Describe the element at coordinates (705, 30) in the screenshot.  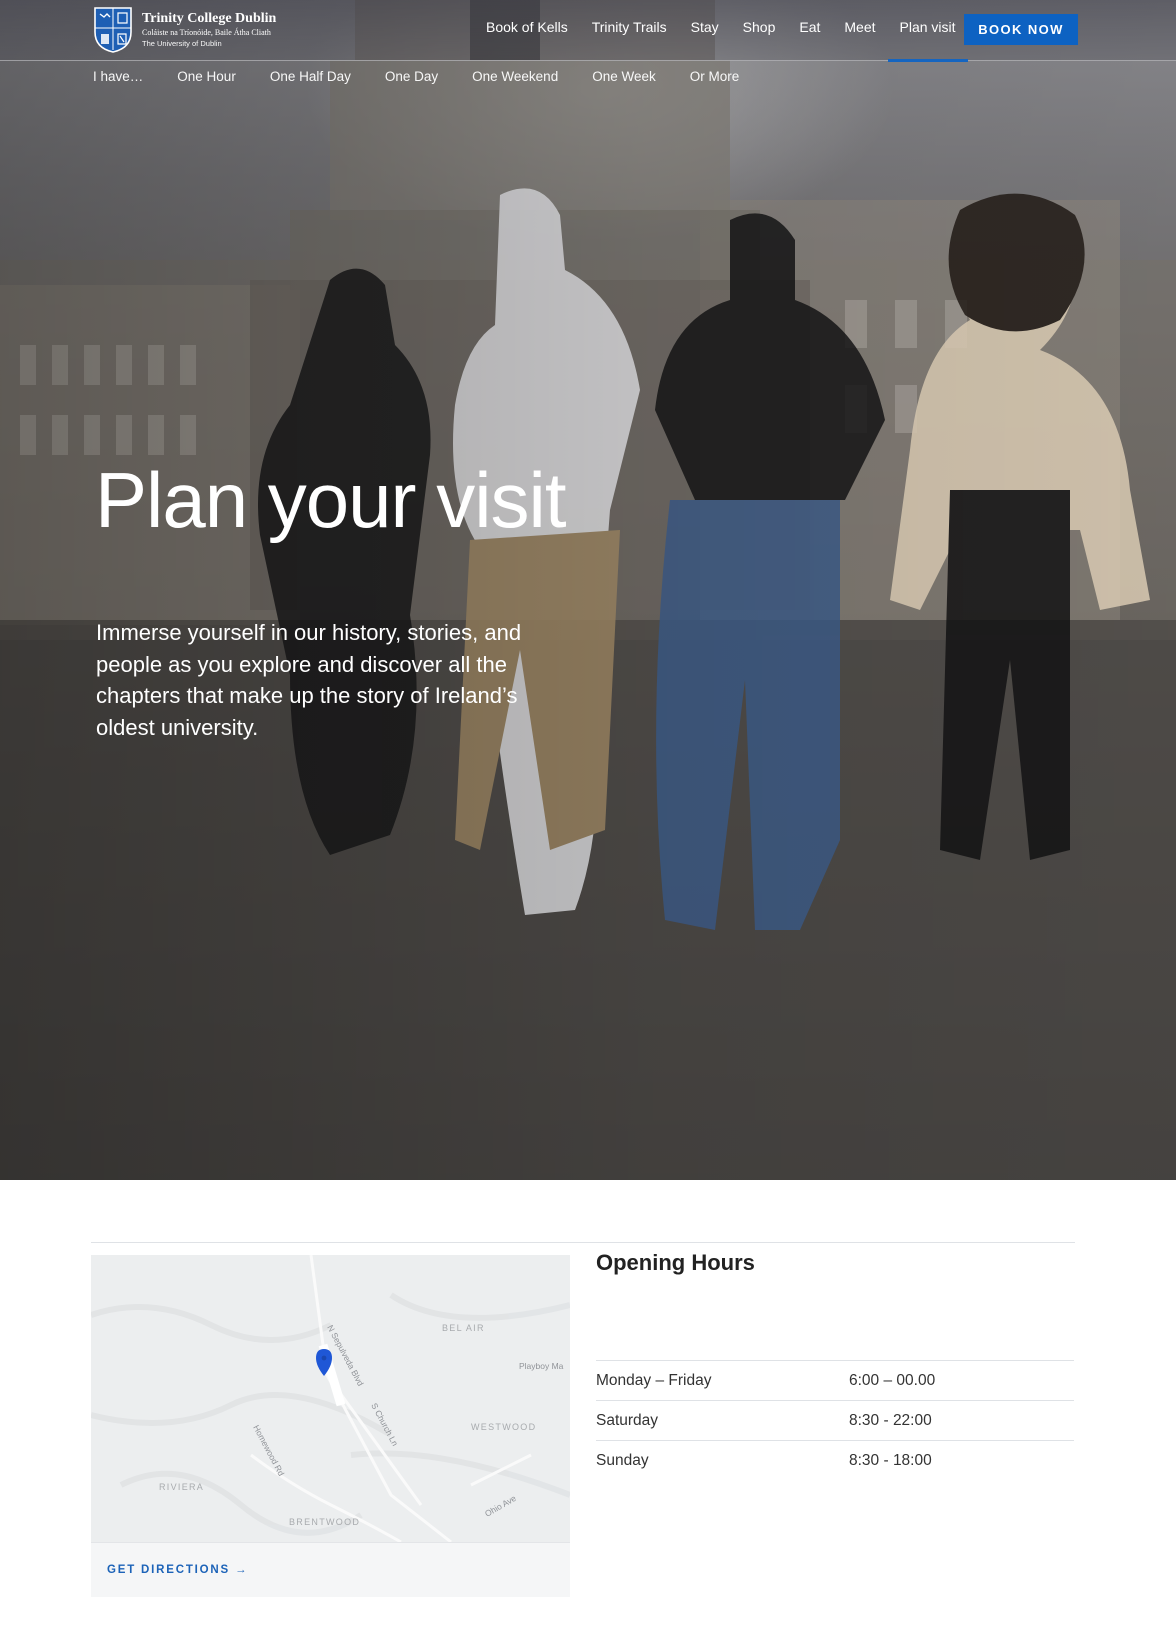
I see `nav-stay: Stay` at that location.